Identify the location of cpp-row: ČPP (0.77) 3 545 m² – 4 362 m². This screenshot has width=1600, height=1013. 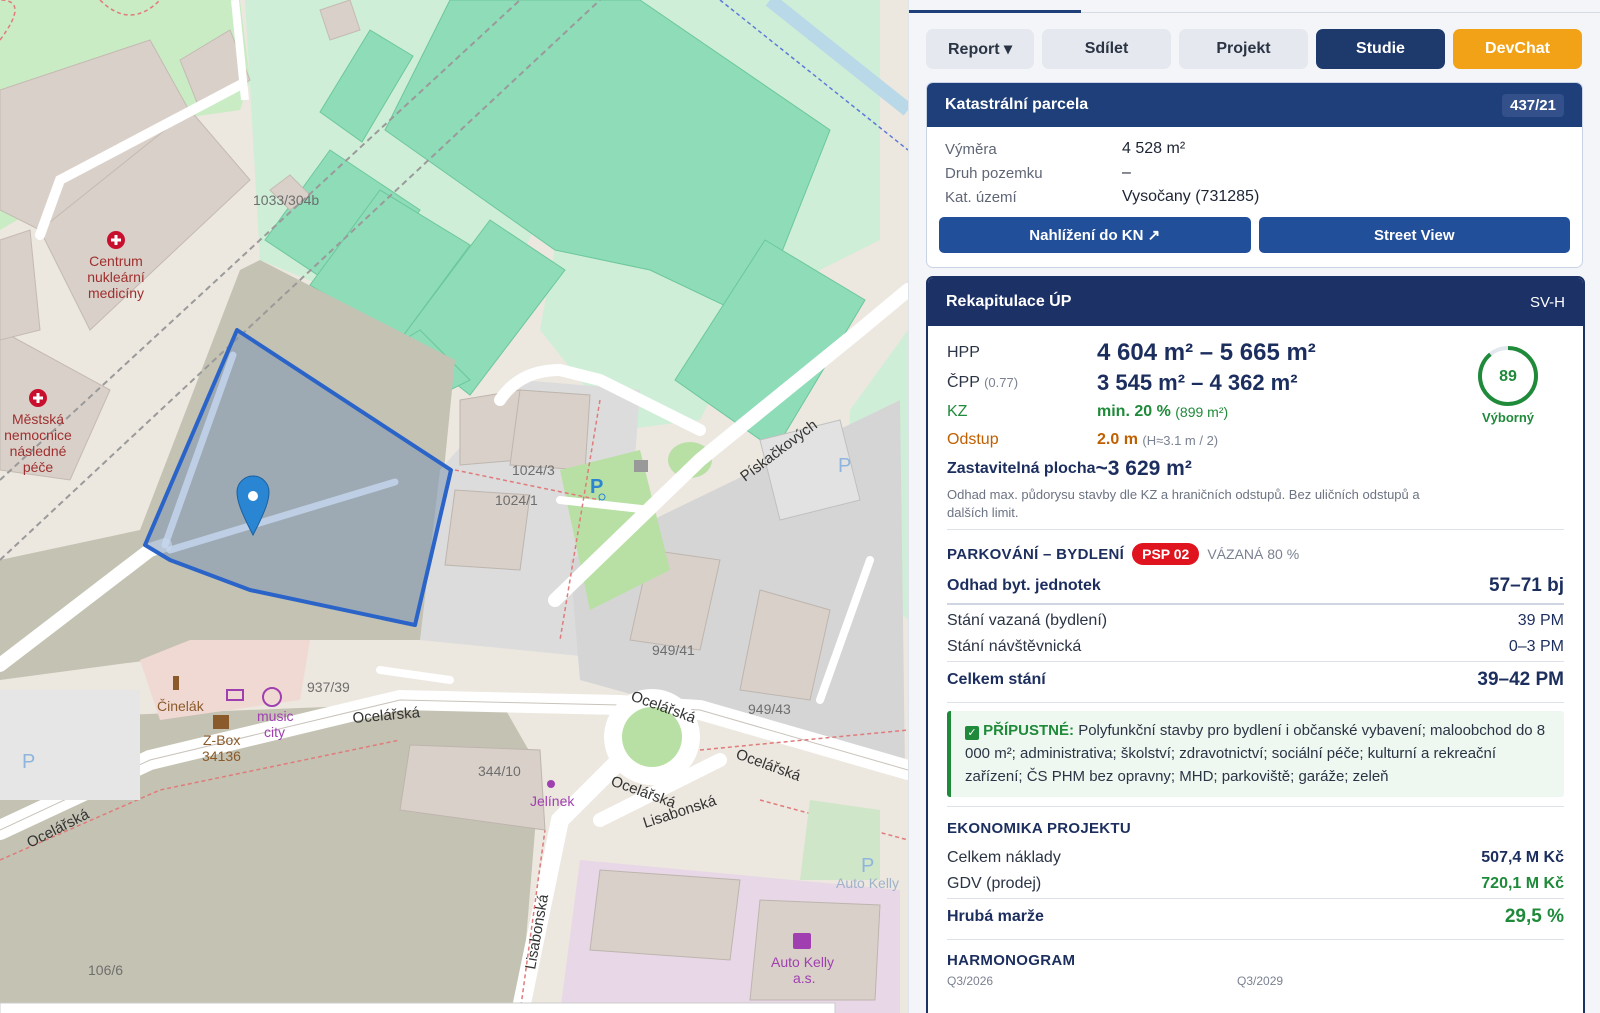
(1255, 383).